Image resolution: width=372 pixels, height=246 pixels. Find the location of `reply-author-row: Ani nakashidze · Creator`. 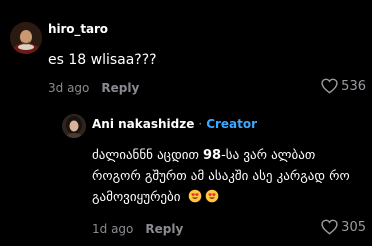

reply-author-row: Ani nakashidze · Creator is located at coordinates (174, 124).